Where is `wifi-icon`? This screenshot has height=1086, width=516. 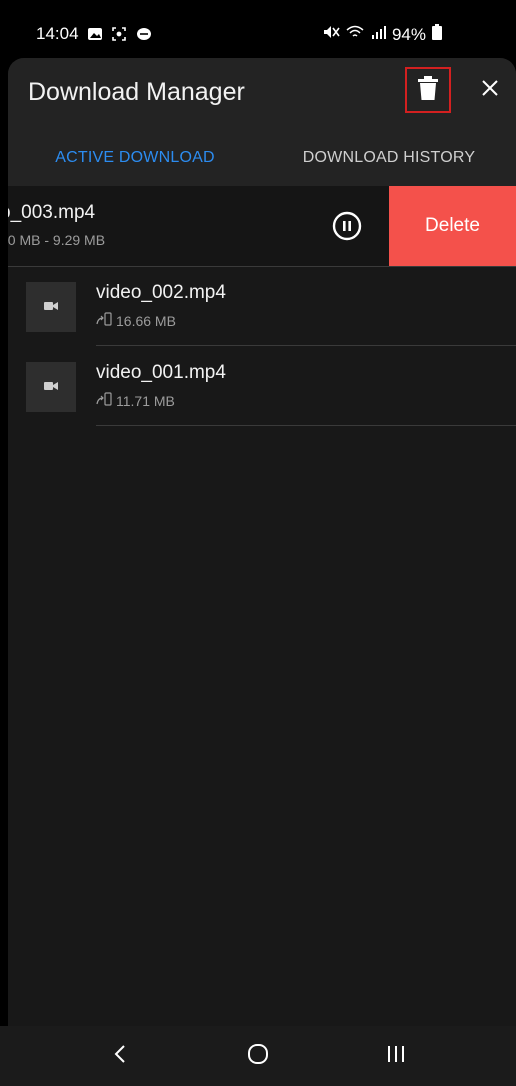 wifi-icon is located at coordinates (355, 34).